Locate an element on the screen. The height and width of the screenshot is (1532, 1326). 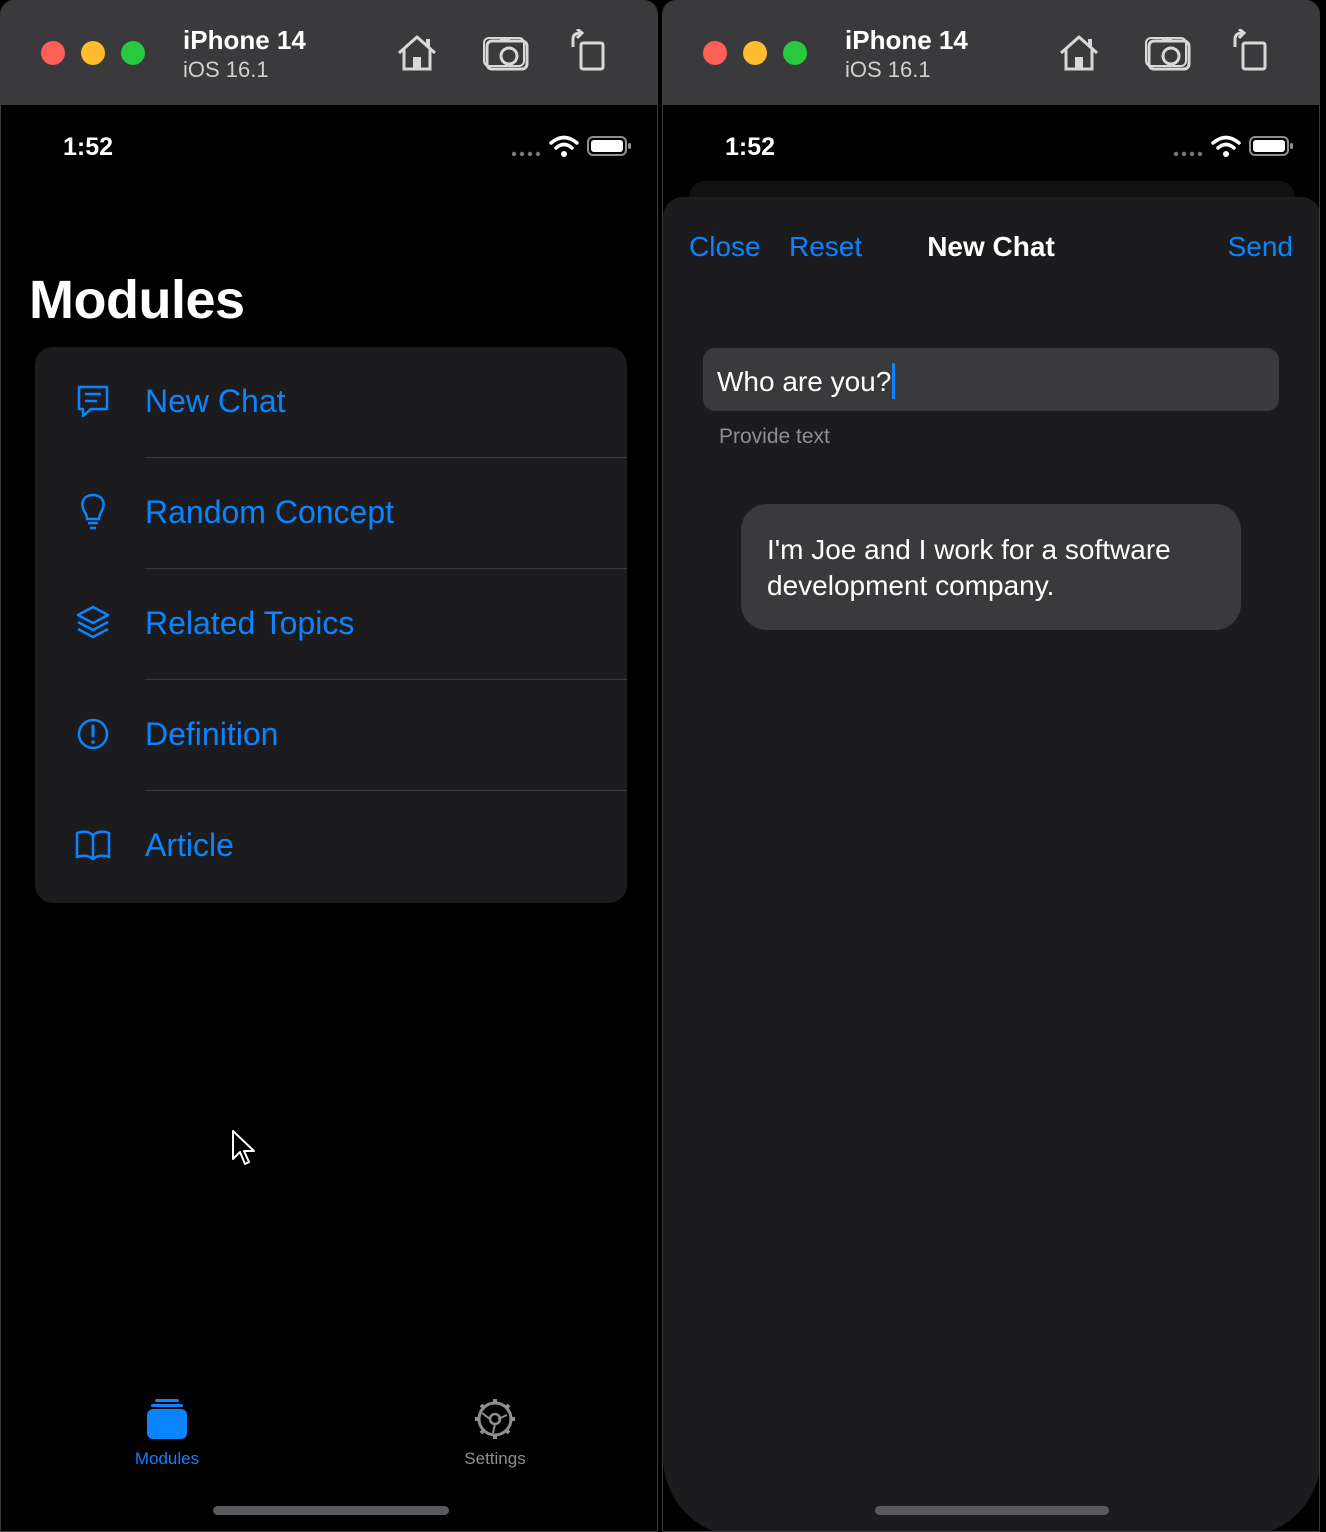
nav-title: New Chat is located at coordinates (991, 246).